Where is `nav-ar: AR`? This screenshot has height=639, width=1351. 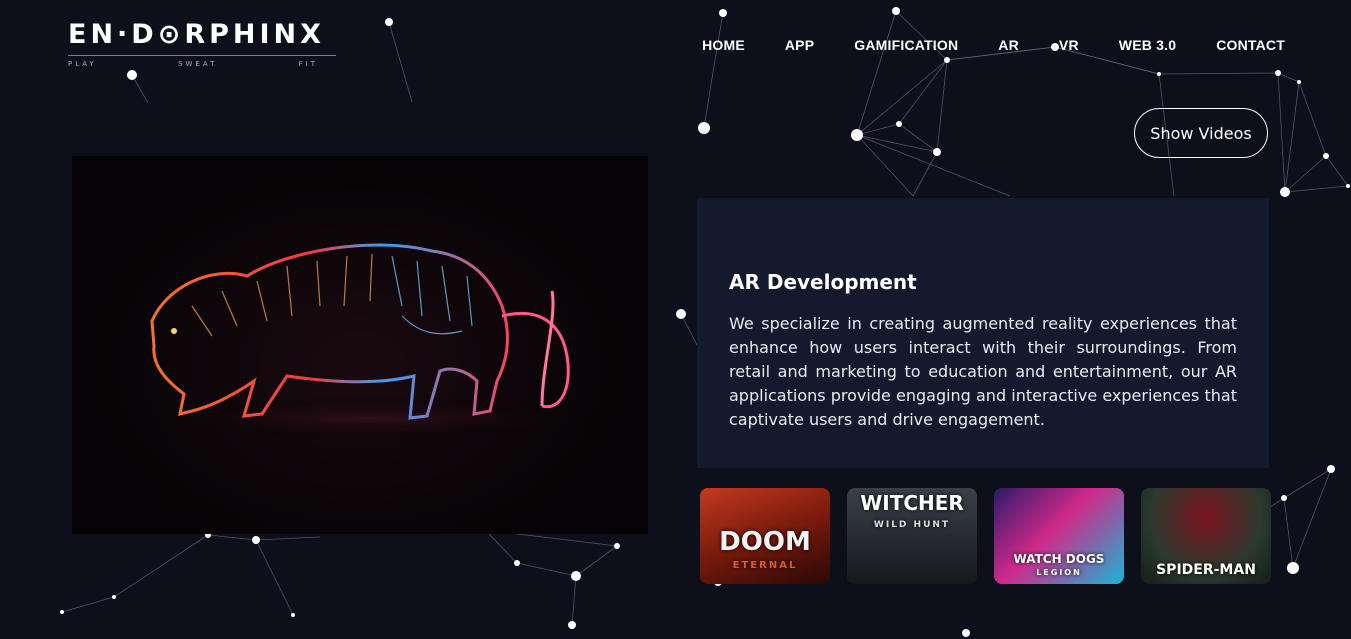
nav-ar: AR is located at coordinates (1008, 45).